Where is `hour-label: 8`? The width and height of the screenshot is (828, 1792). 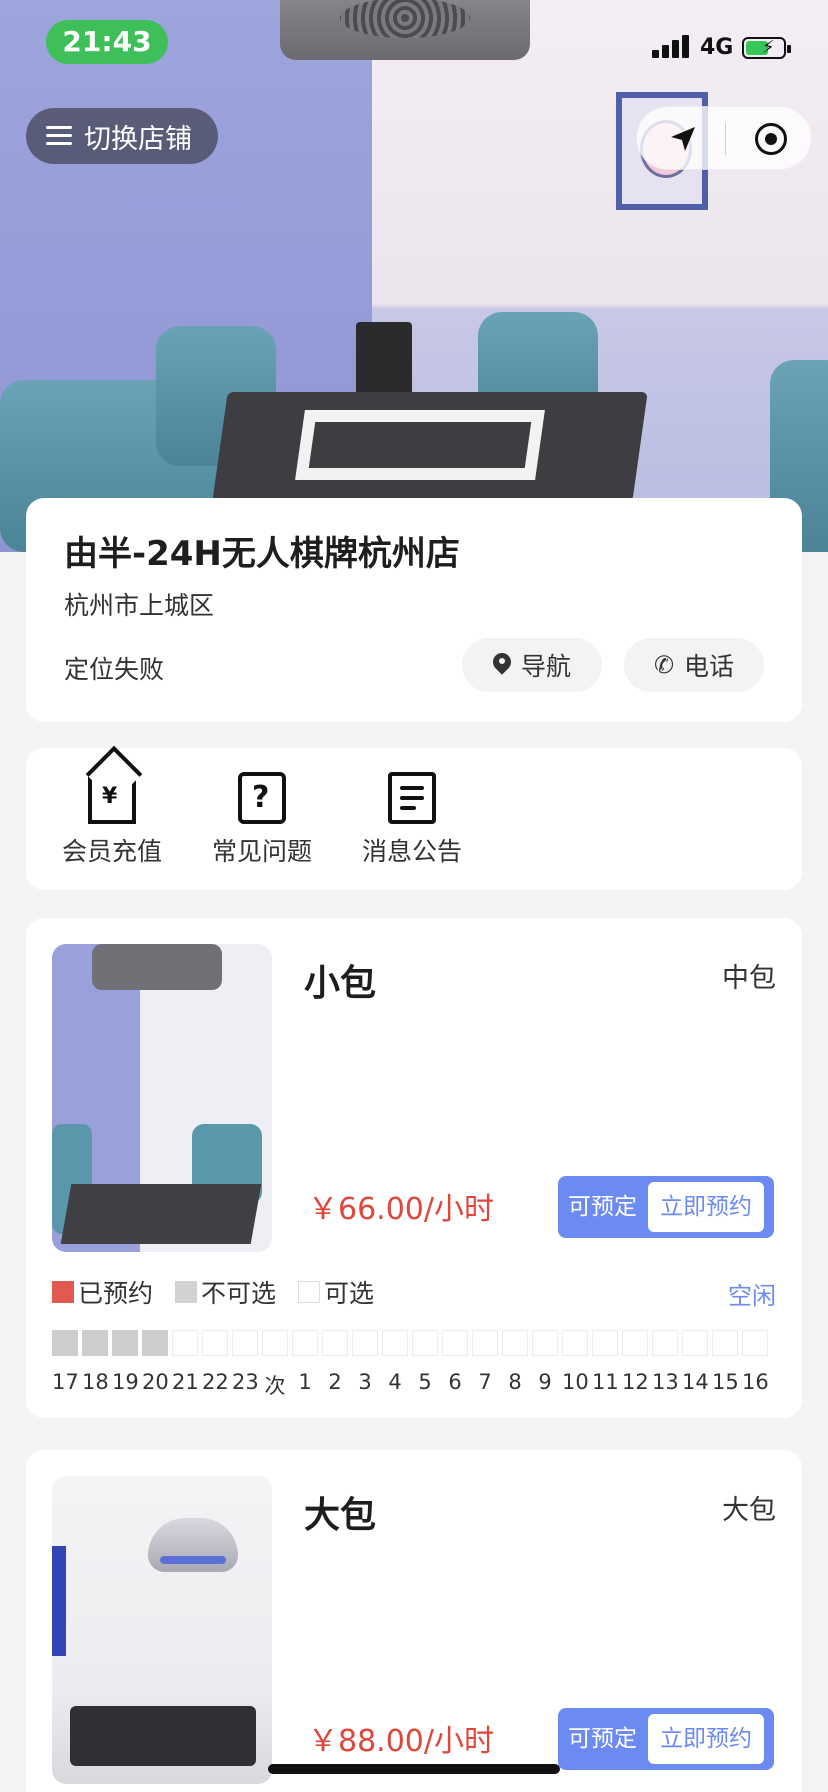
hour-label: 8 is located at coordinates (515, 1382).